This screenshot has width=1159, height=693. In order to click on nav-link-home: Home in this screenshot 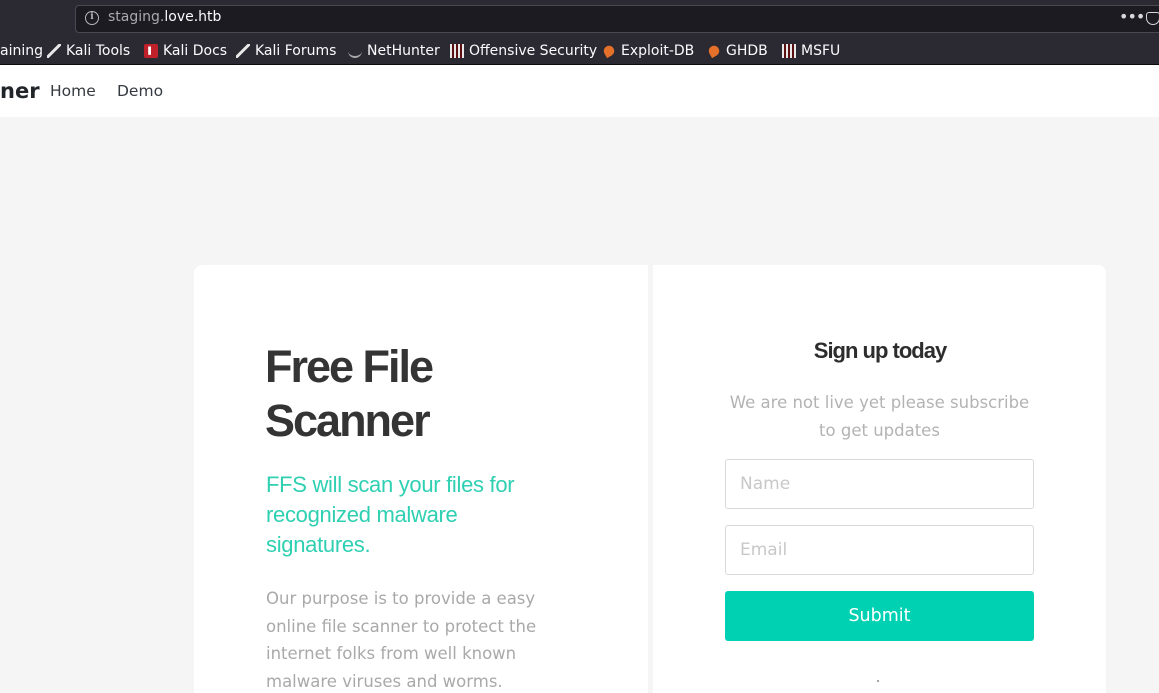, I will do `click(73, 91)`.